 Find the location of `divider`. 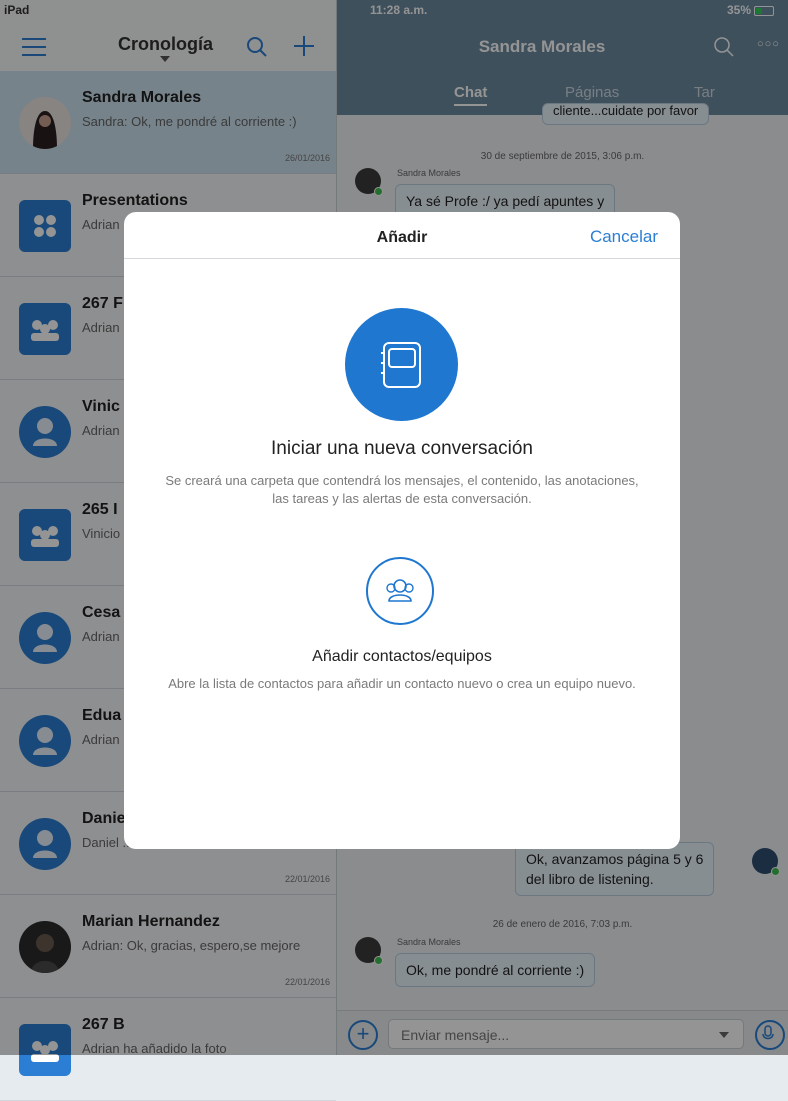

divider is located at coordinates (402, 258).